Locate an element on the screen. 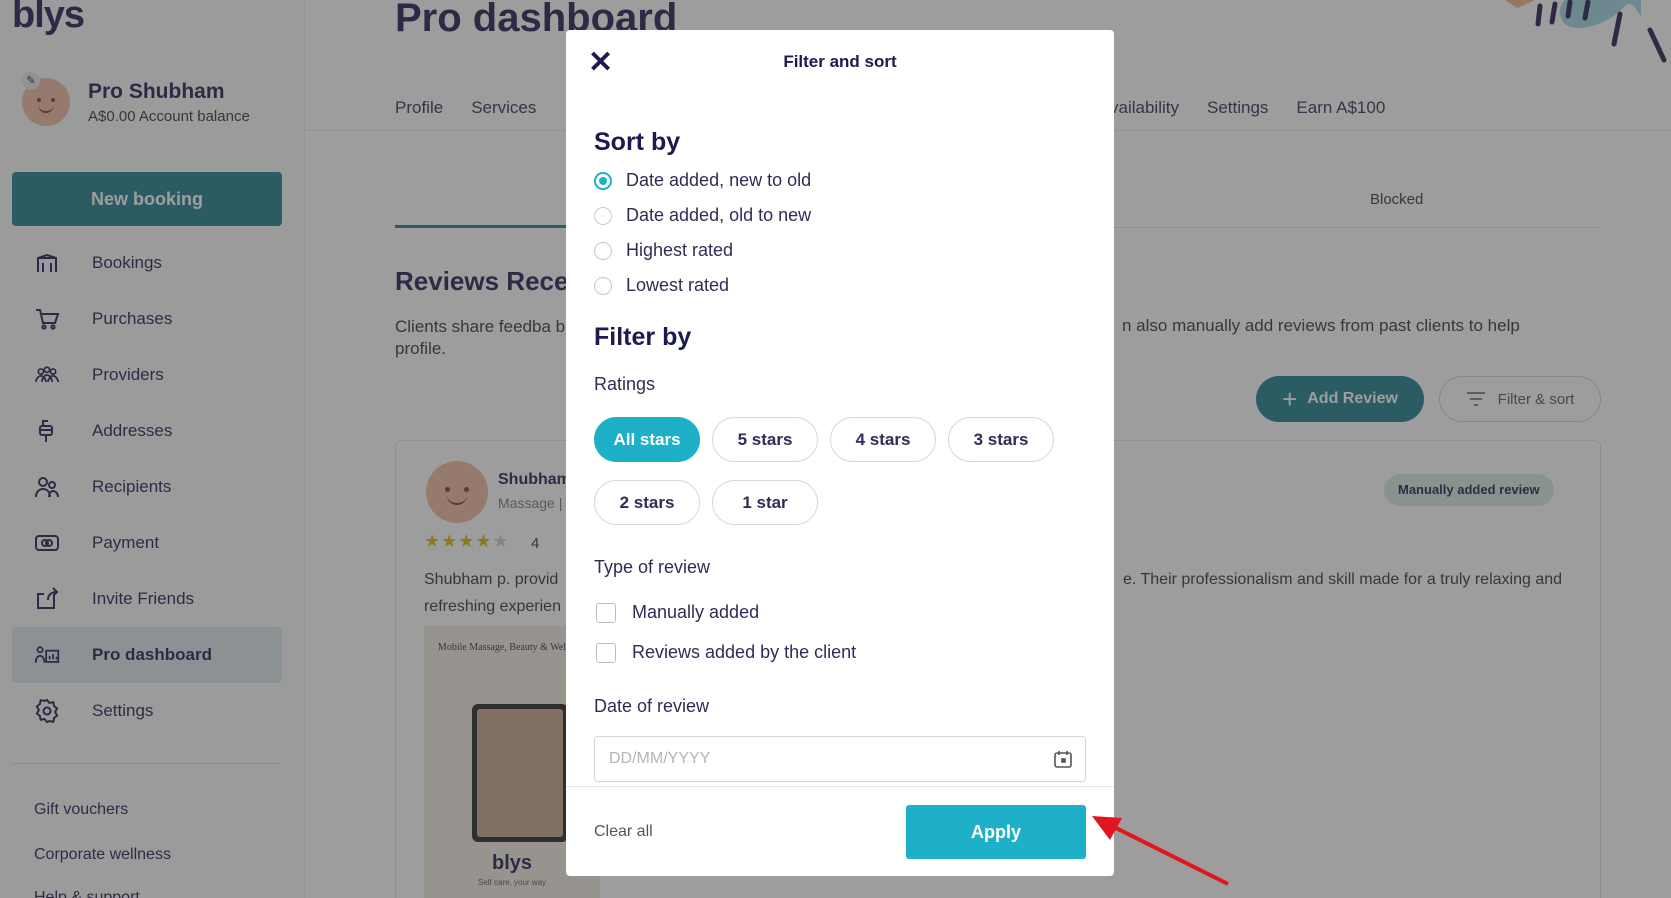 The height and width of the screenshot is (898, 1671). annotation-arrow is located at coordinates (1160, 851).